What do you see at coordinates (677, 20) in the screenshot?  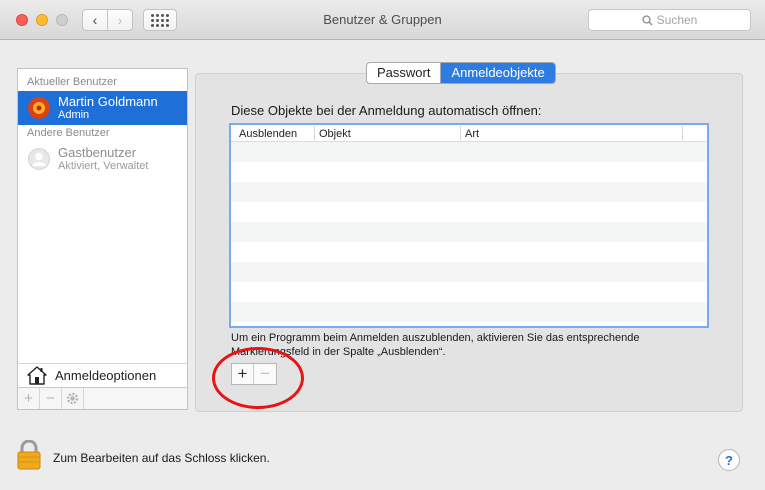 I see `search-placeholder: Suchen` at bounding box center [677, 20].